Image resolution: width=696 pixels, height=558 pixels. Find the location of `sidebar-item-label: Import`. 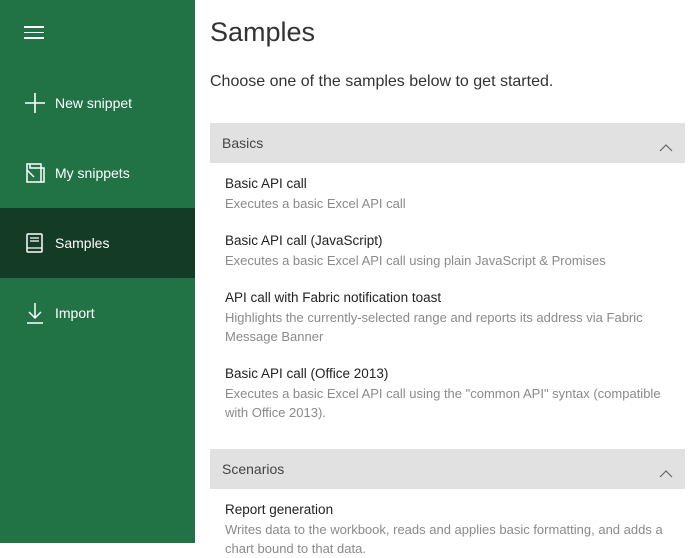

sidebar-item-label: Import is located at coordinates (75, 313).